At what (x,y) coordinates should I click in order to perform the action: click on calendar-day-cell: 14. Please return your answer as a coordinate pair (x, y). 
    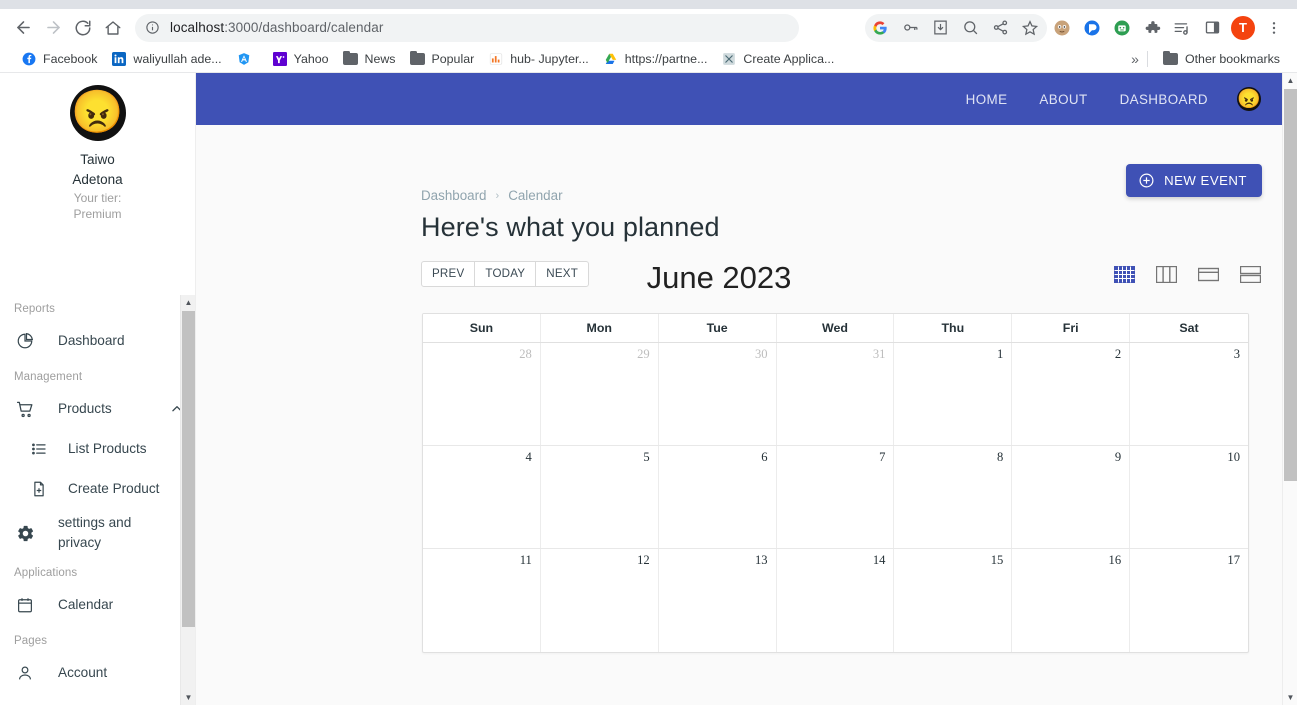
    Looking at the image, I should click on (836, 600).